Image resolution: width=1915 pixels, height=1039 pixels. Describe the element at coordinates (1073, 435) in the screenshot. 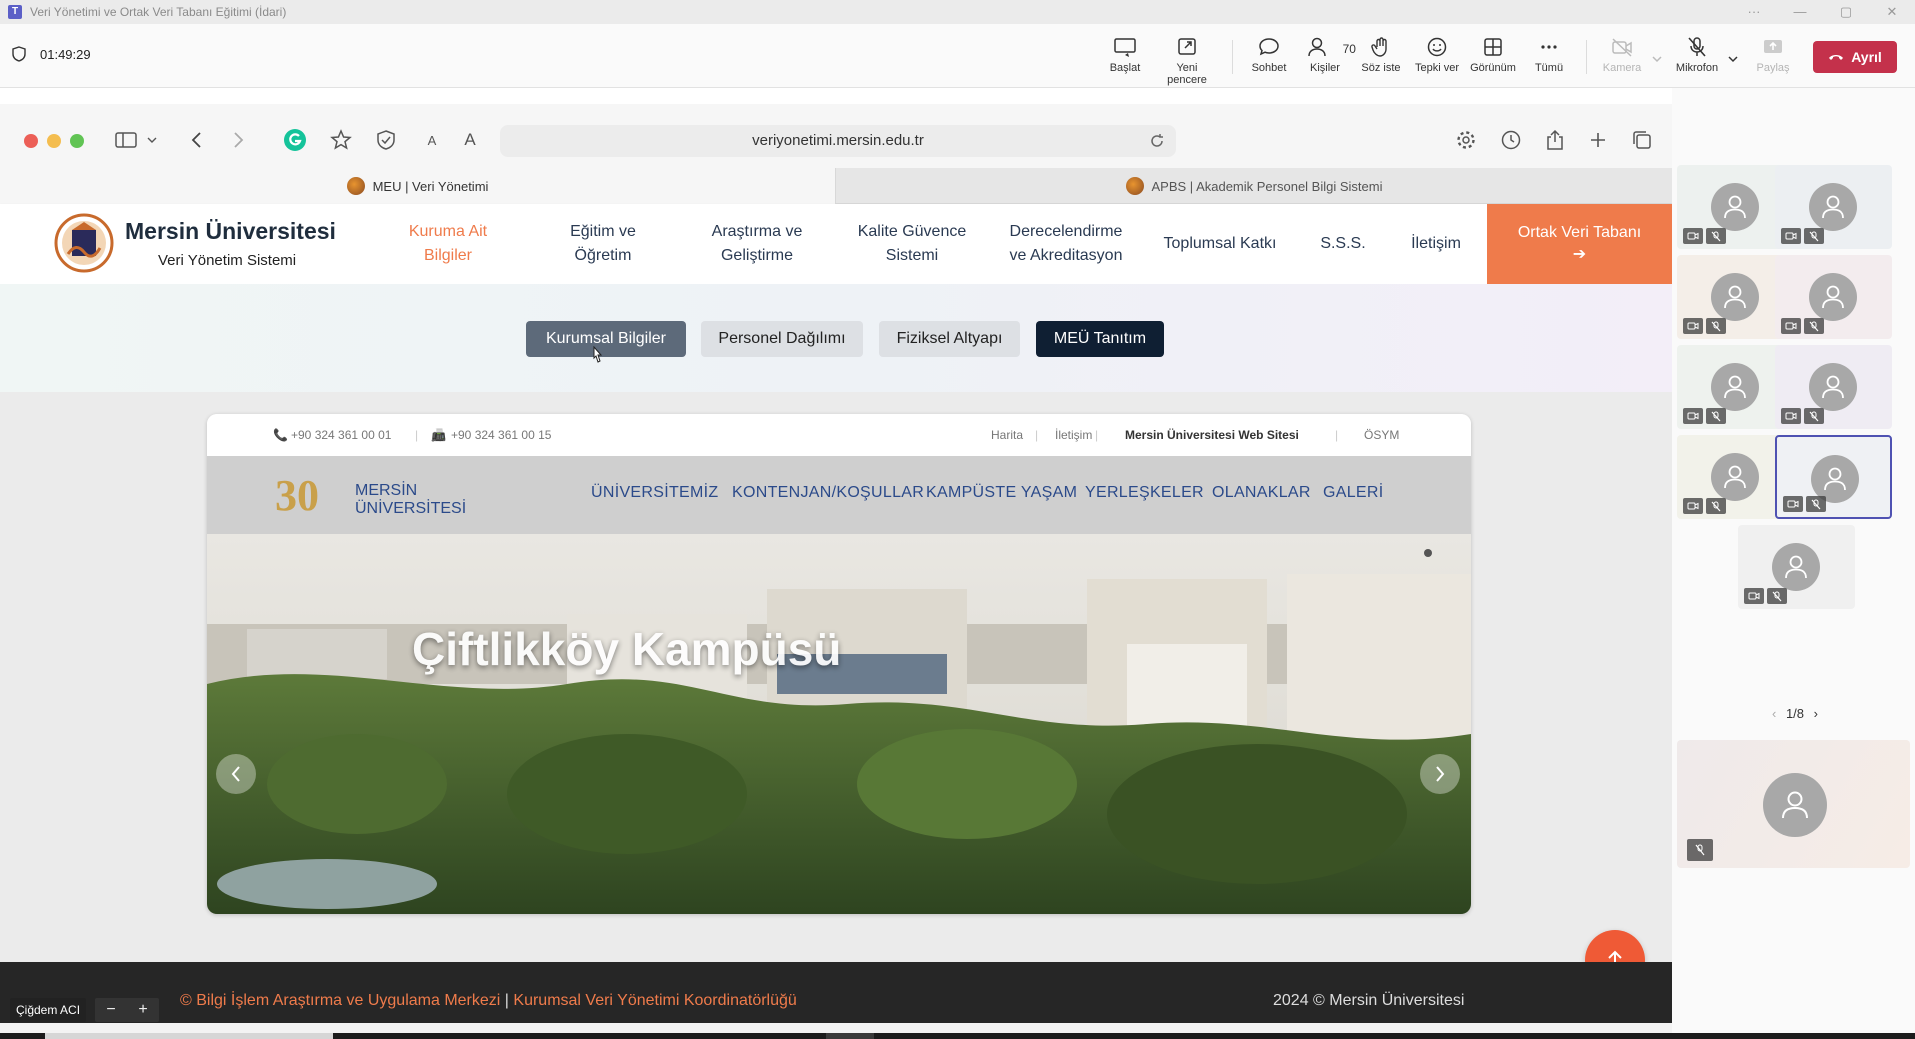

I see `link-iletisim: İletişim` at that location.